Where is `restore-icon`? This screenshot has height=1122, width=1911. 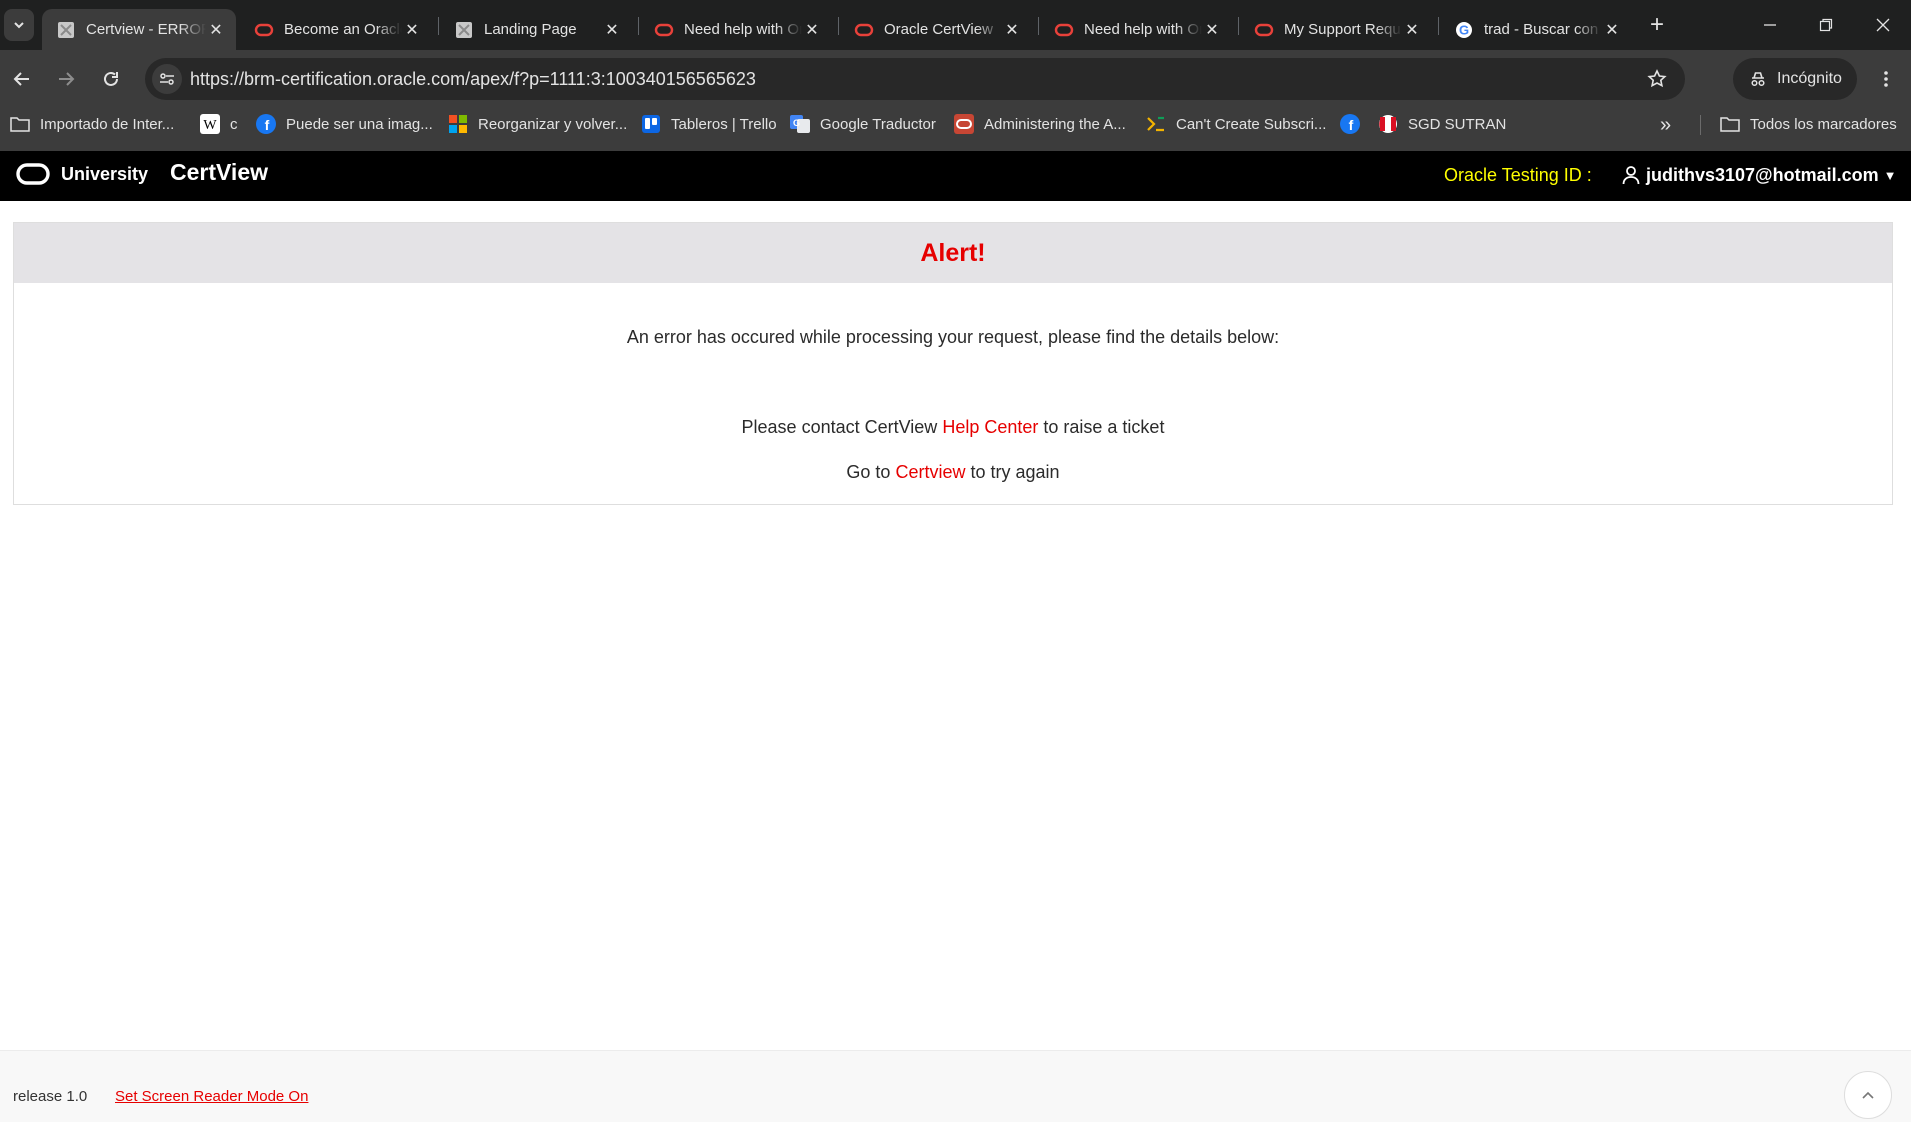 restore-icon is located at coordinates (1826, 25).